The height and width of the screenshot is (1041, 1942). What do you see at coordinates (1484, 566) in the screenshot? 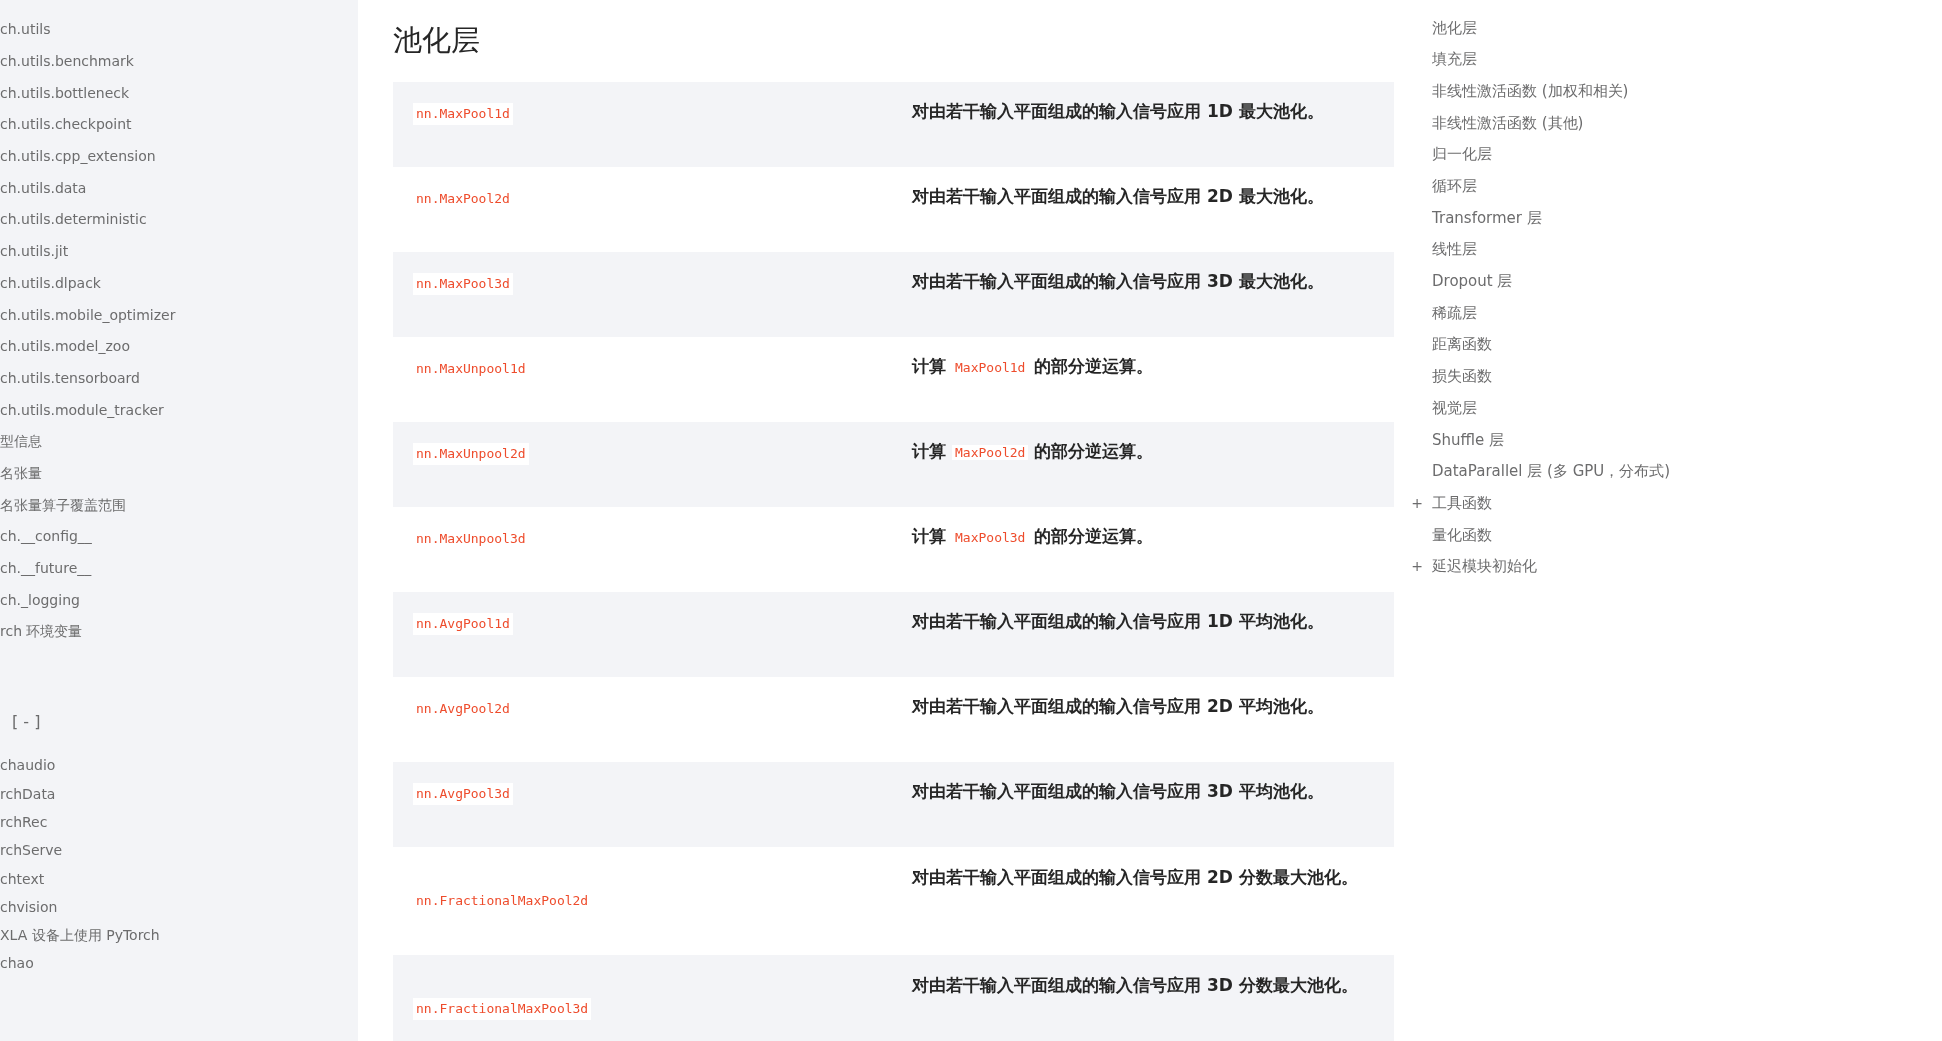
I see `toc-link: 延迟模块初始化` at bounding box center [1484, 566].